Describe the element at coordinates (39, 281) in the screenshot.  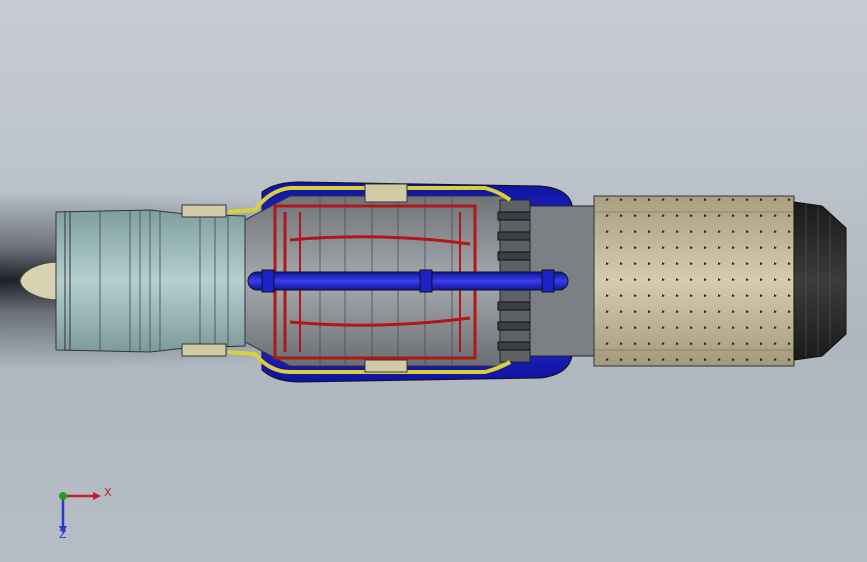
I see `nose-cone-icon` at that location.